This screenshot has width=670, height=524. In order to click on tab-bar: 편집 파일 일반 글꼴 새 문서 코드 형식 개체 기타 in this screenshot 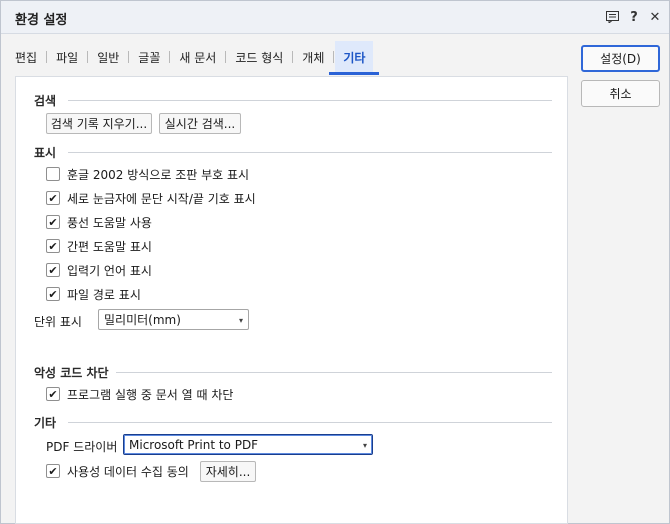, I will do `click(197, 58)`.